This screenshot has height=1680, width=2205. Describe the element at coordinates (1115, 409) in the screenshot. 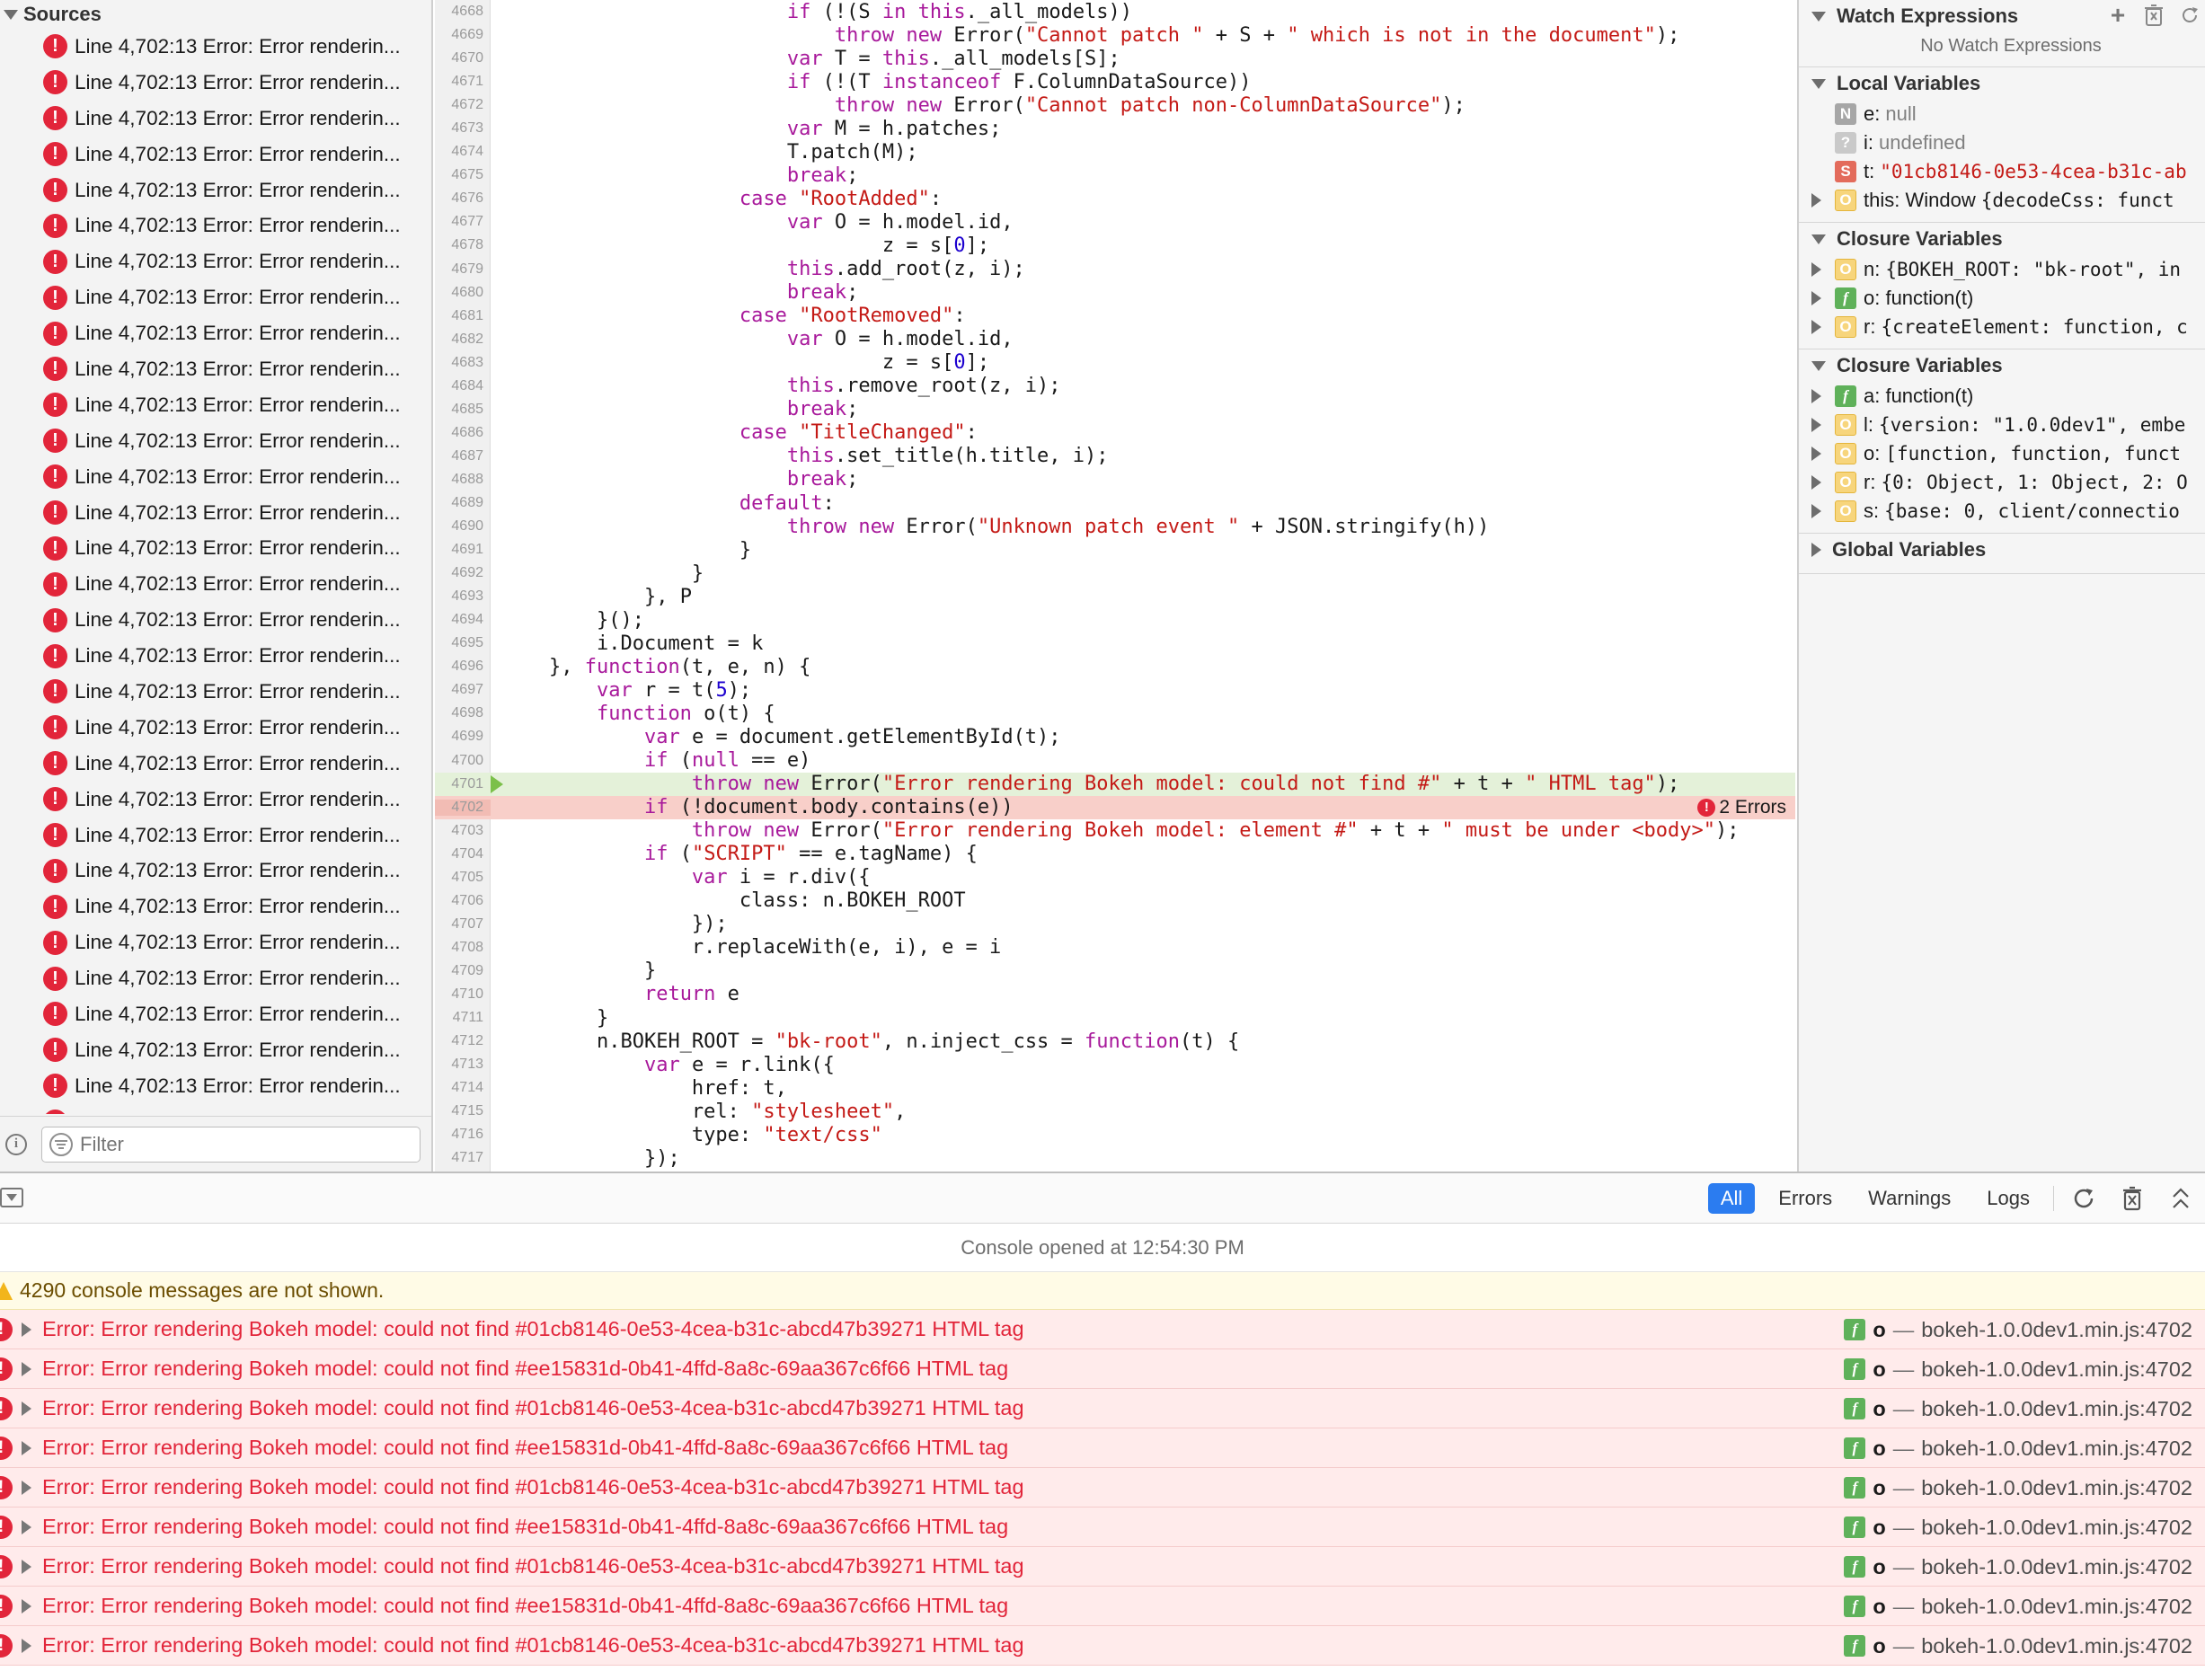

I see `code-line: 4685 break;` at that location.